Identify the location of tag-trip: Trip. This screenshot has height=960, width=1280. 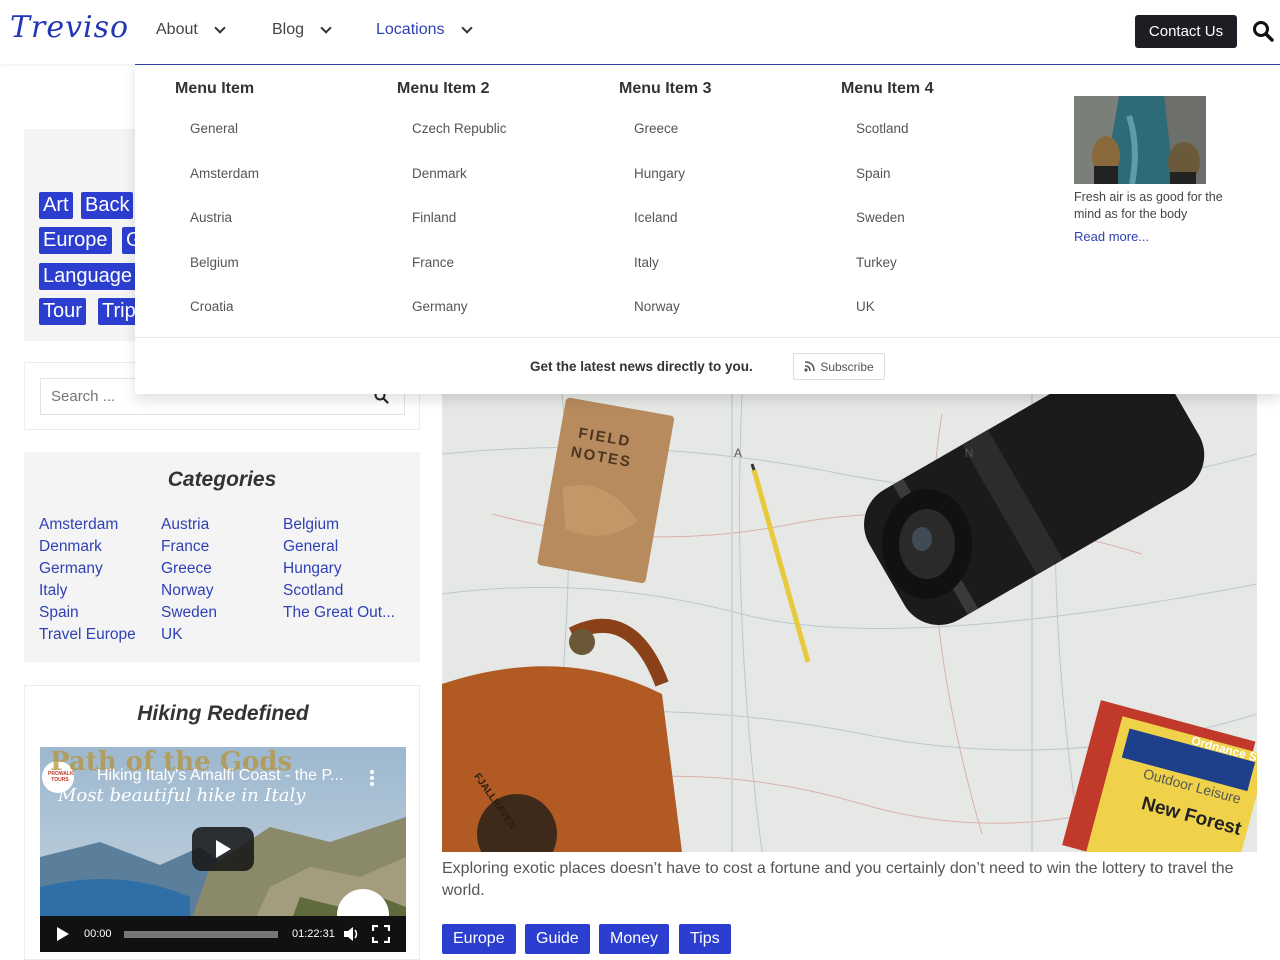
(119, 311).